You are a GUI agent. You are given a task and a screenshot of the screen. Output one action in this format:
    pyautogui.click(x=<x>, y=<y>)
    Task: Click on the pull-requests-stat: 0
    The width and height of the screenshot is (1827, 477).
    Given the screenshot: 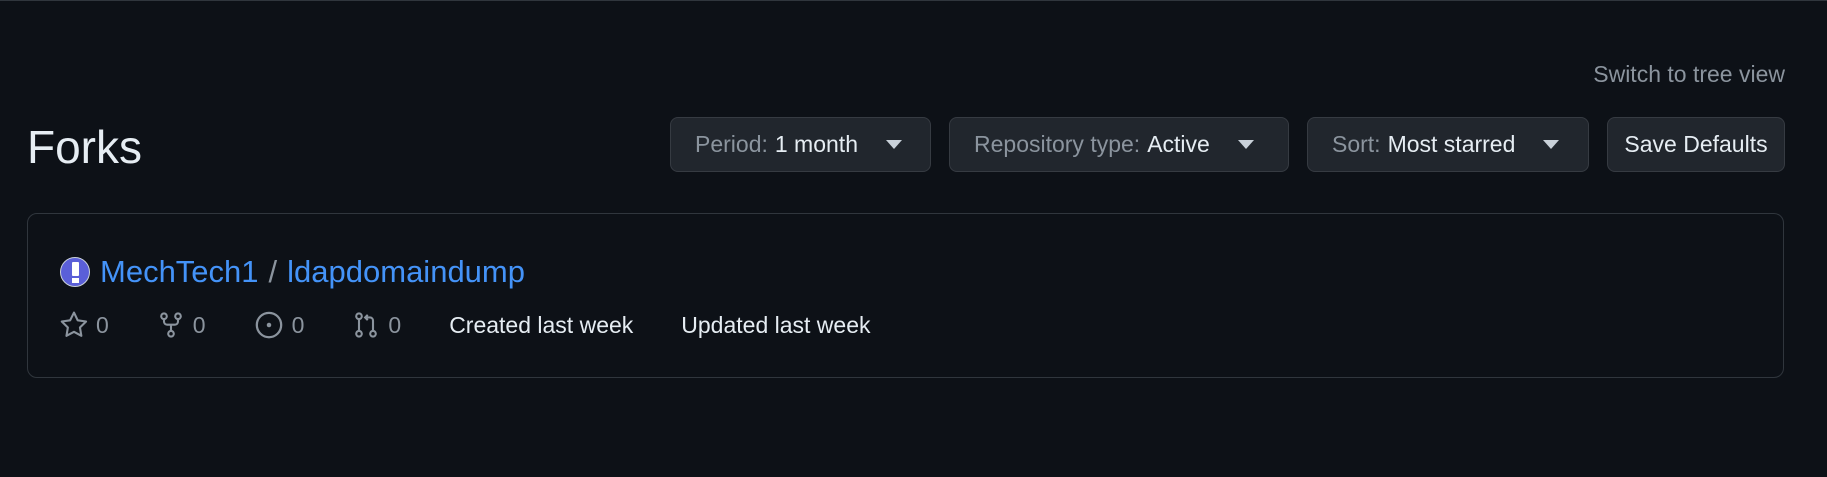 What is the action you would take?
    pyautogui.click(x=376, y=325)
    